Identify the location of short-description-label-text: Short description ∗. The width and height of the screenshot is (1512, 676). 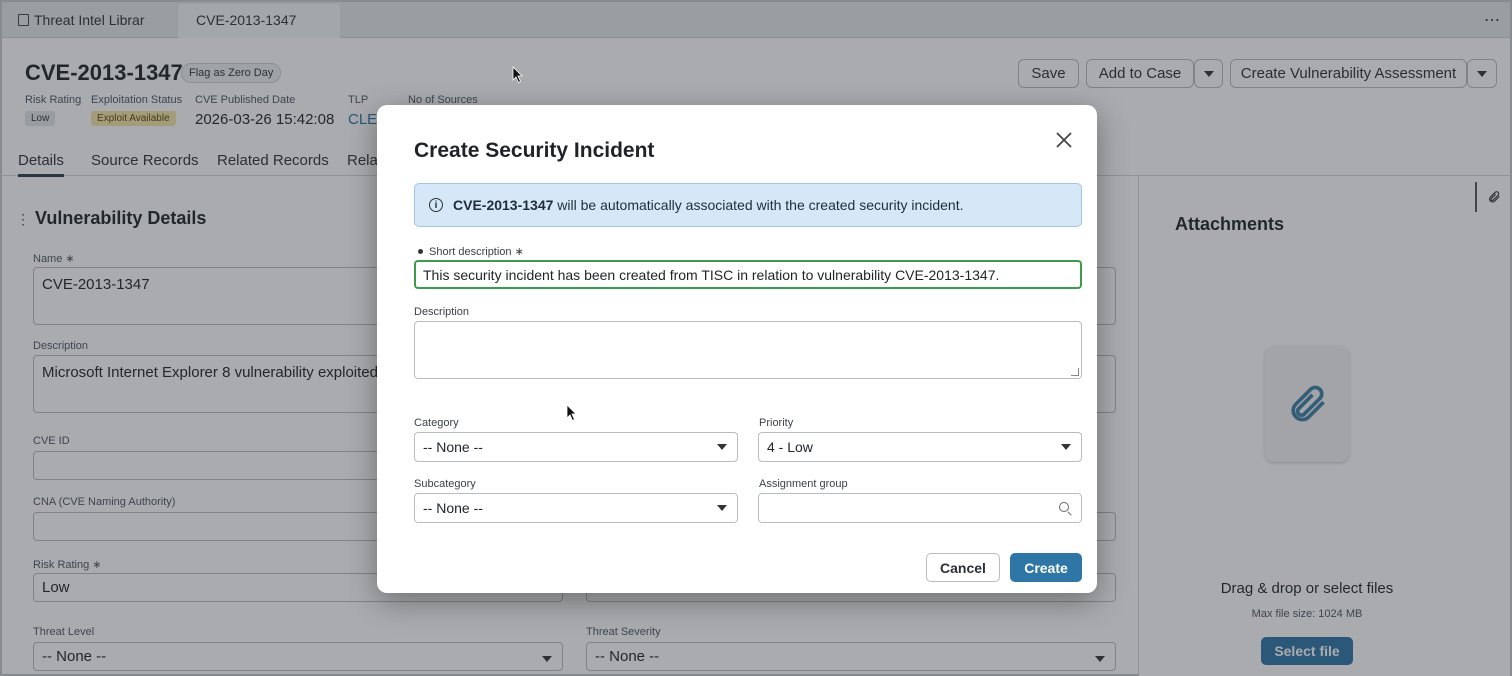
(476, 252).